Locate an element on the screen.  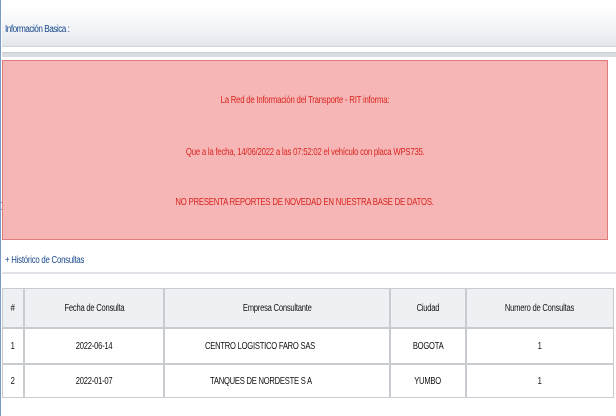
row-company: CENTRO LOGISTICO FARO SAS is located at coordinates (277, 346).